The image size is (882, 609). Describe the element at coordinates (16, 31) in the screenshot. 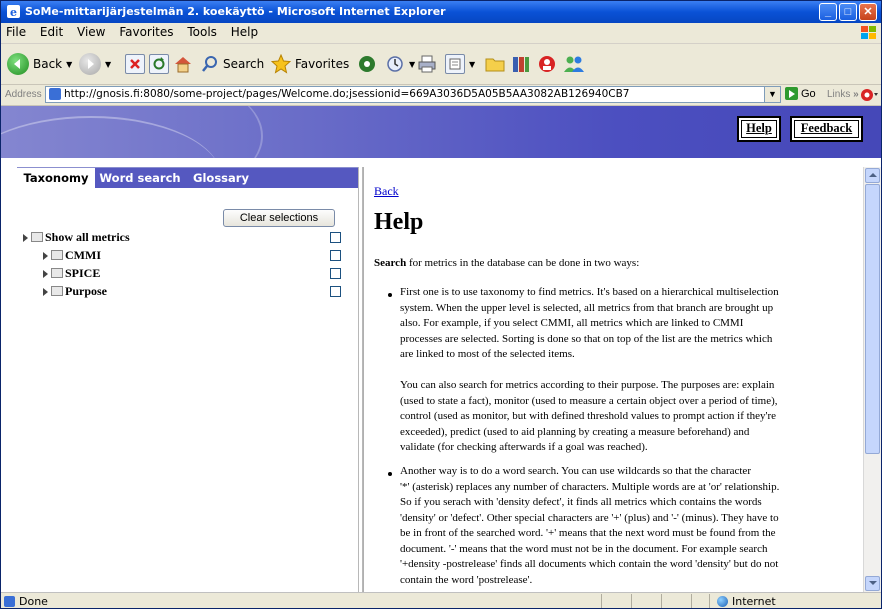

I see `menu-file: File` at that location.